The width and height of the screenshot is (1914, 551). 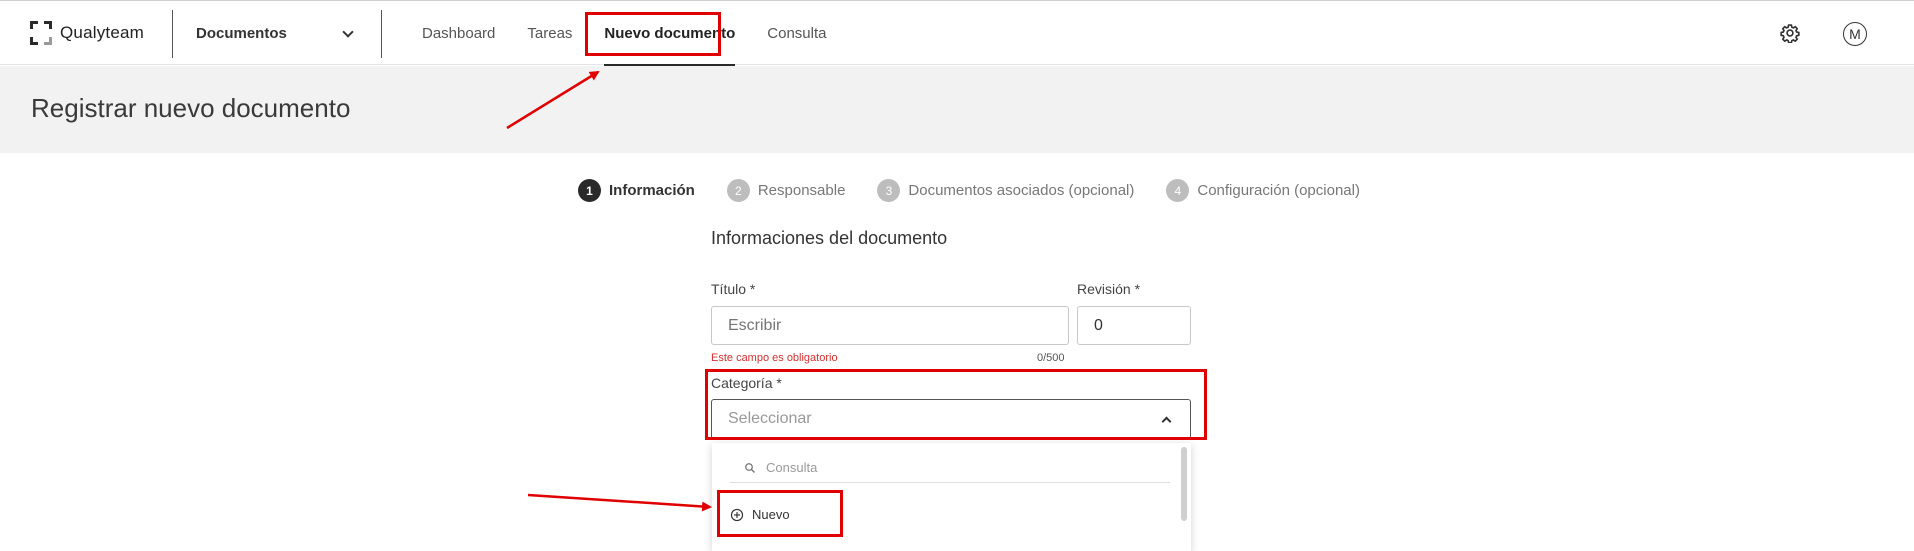 I want to click on step-configuracion: 4 Configuración (opcional), so click(x=1263, y=190).